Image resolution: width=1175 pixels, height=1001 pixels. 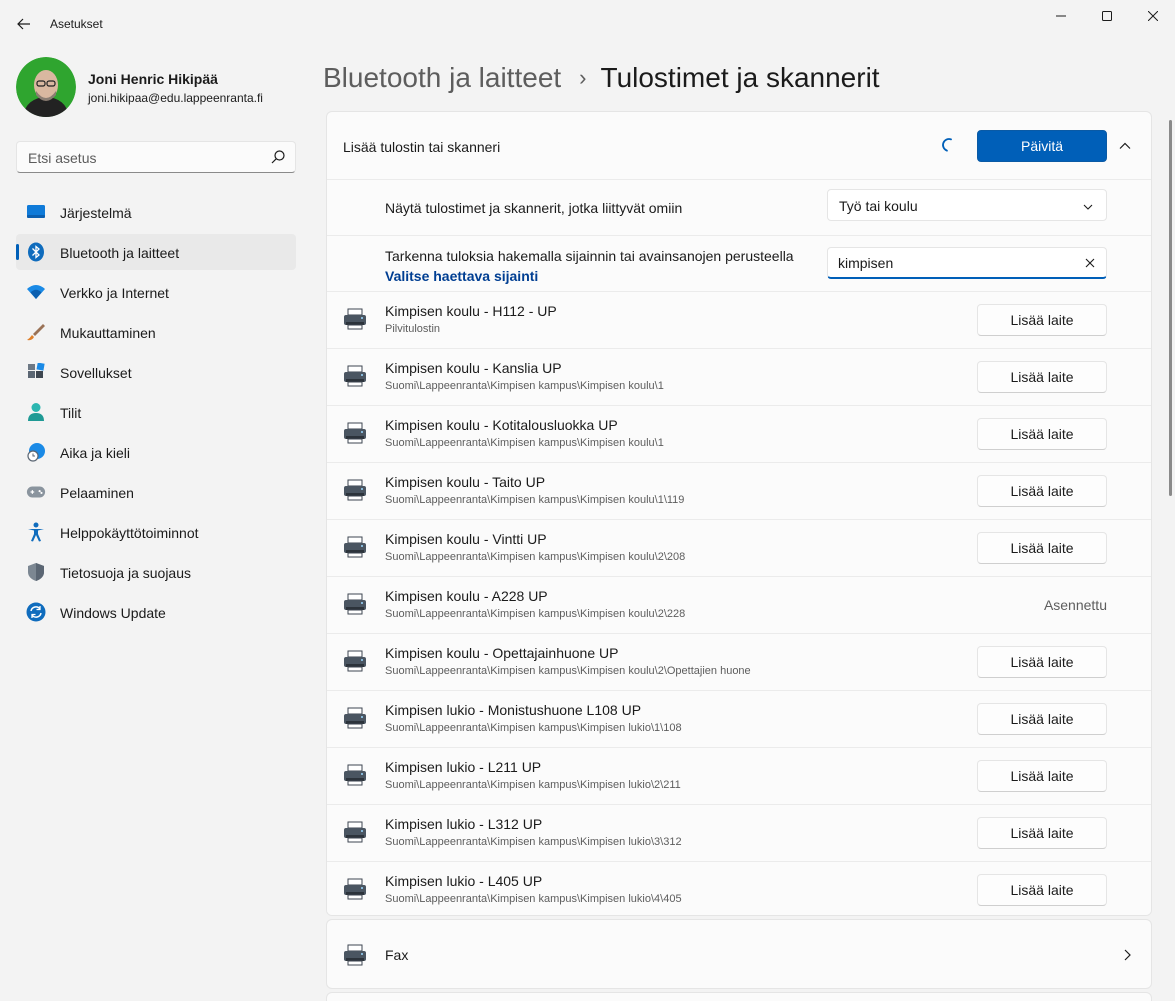 What do you see at coordinates (36, 532) in the screenshot?
I see `accessibility-icon` at bounding box center [36, 532].